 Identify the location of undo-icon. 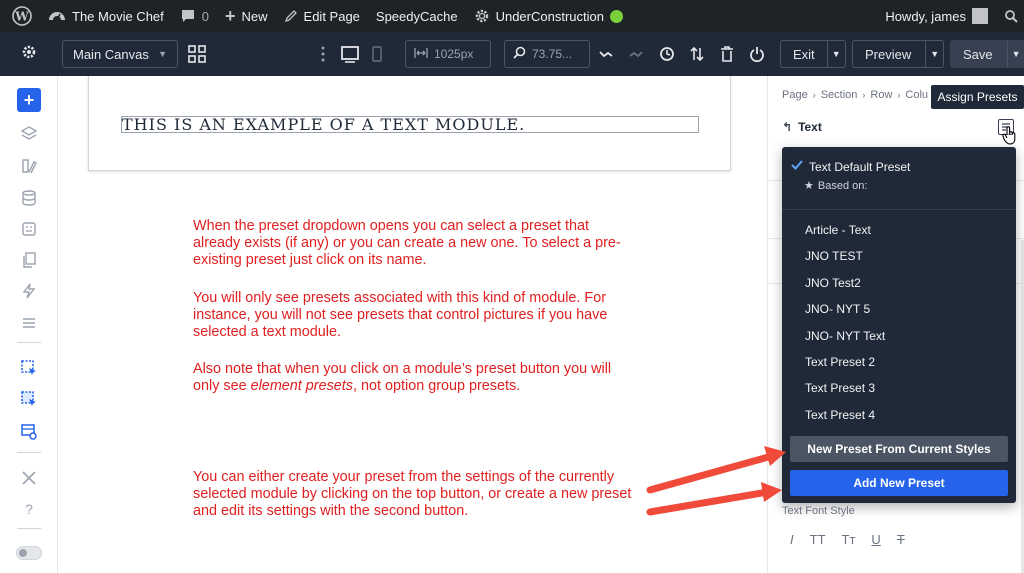
(606, 56).